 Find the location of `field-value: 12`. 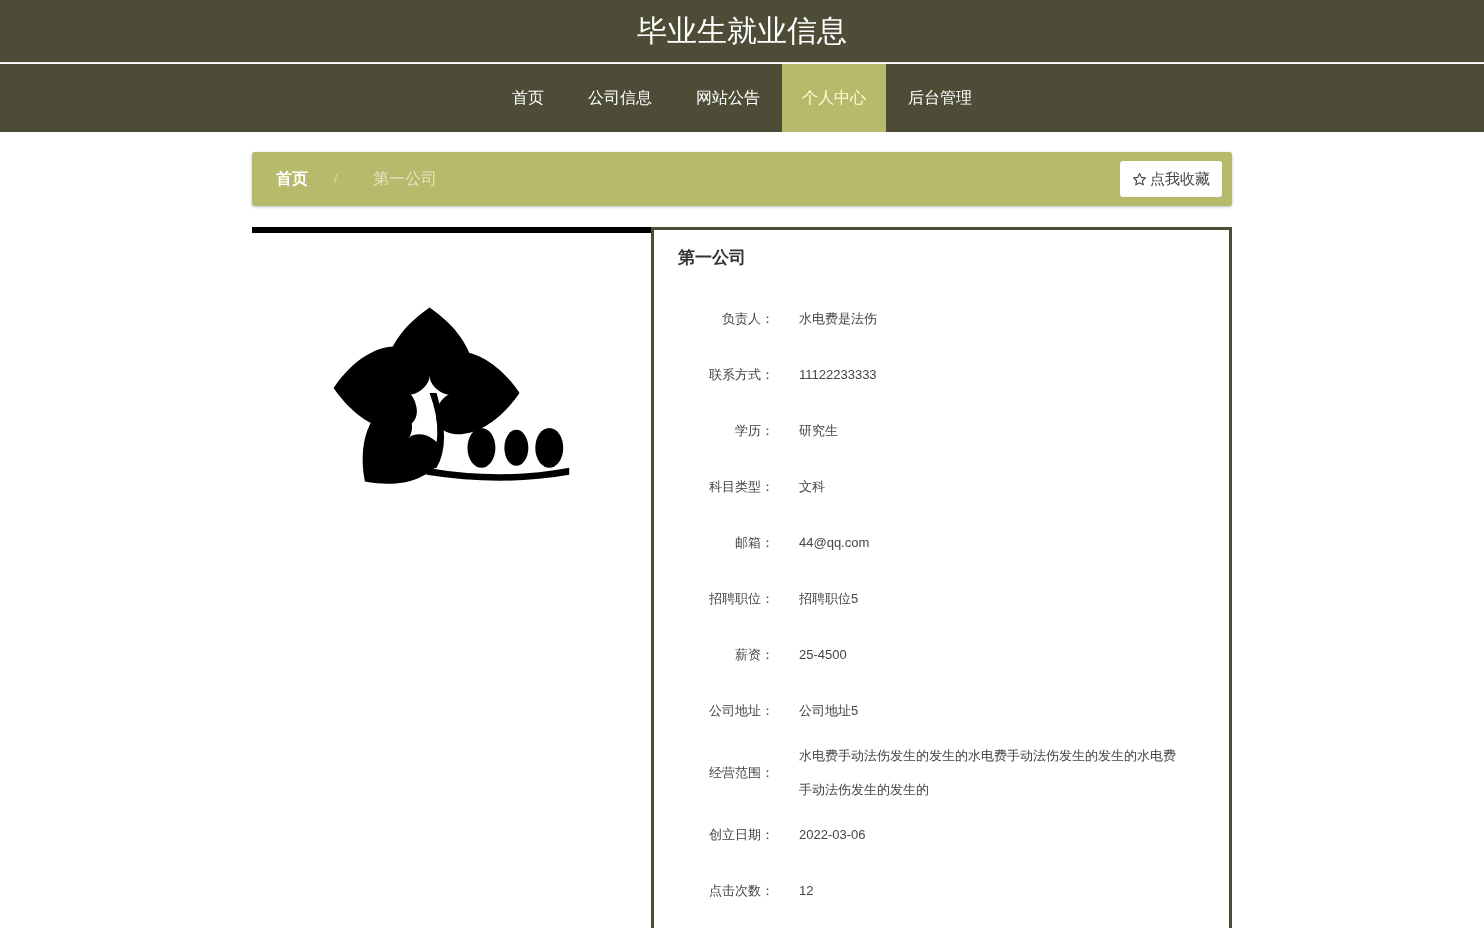

field-value: 12 is located at coordinates (807, 891).